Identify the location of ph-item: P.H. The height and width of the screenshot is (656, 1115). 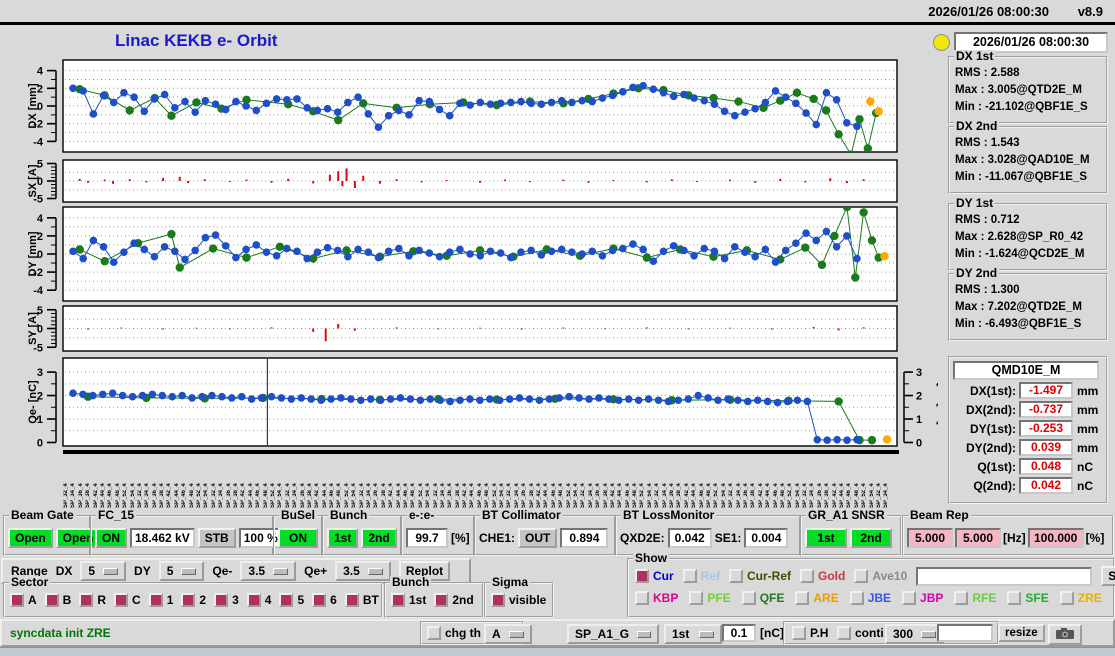
(810, 633).